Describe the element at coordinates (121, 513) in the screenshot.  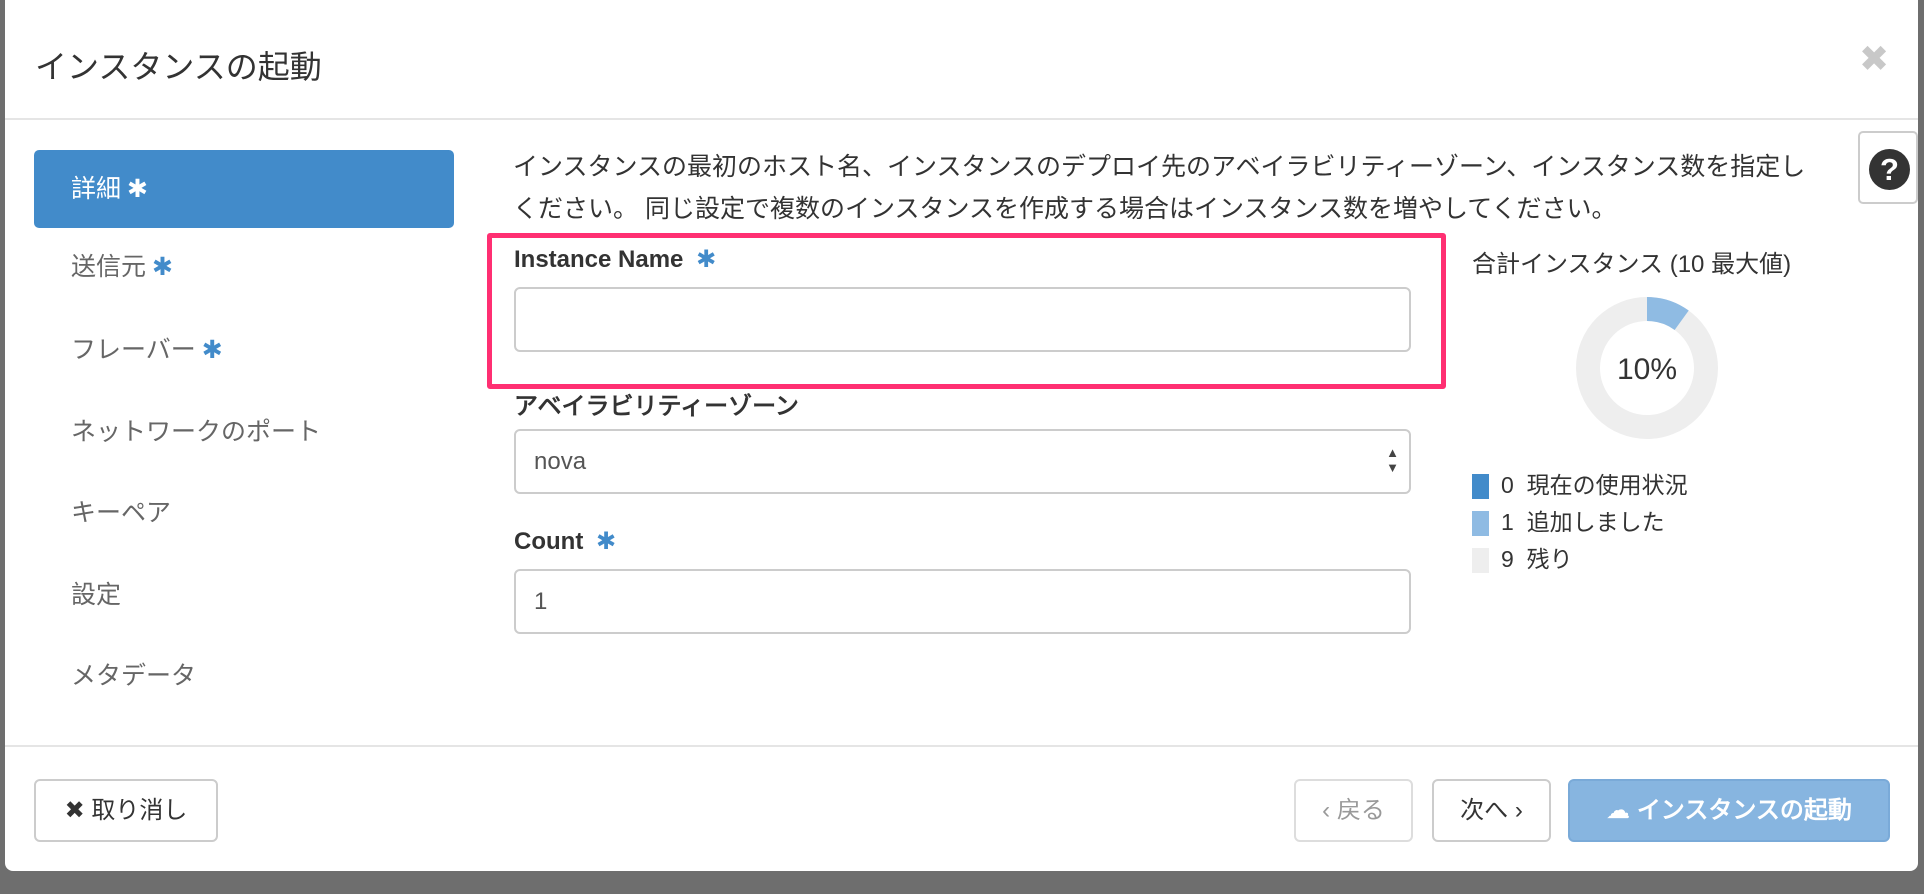
I see `sidebar-item-label: キーペア` at that location.